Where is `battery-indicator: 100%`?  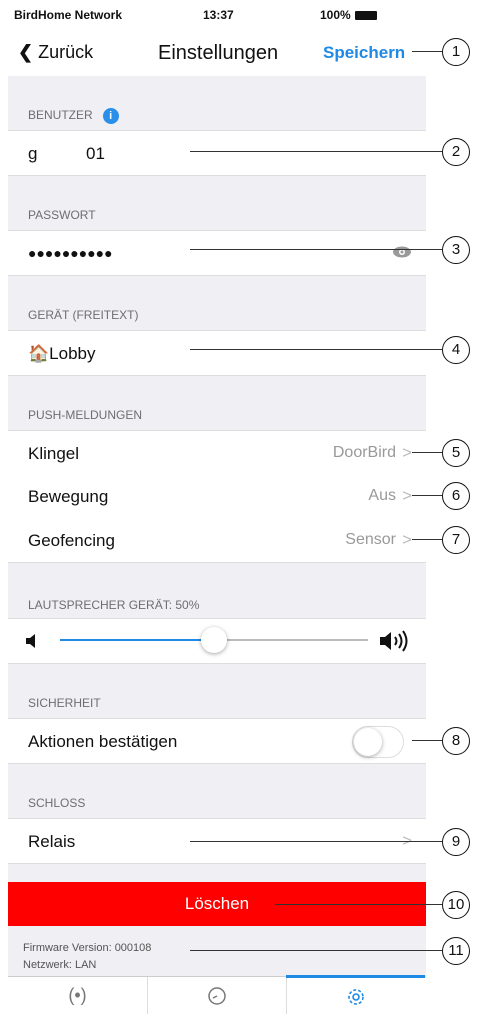
battery-indicator: 100% is located at coordinates (348, 15).